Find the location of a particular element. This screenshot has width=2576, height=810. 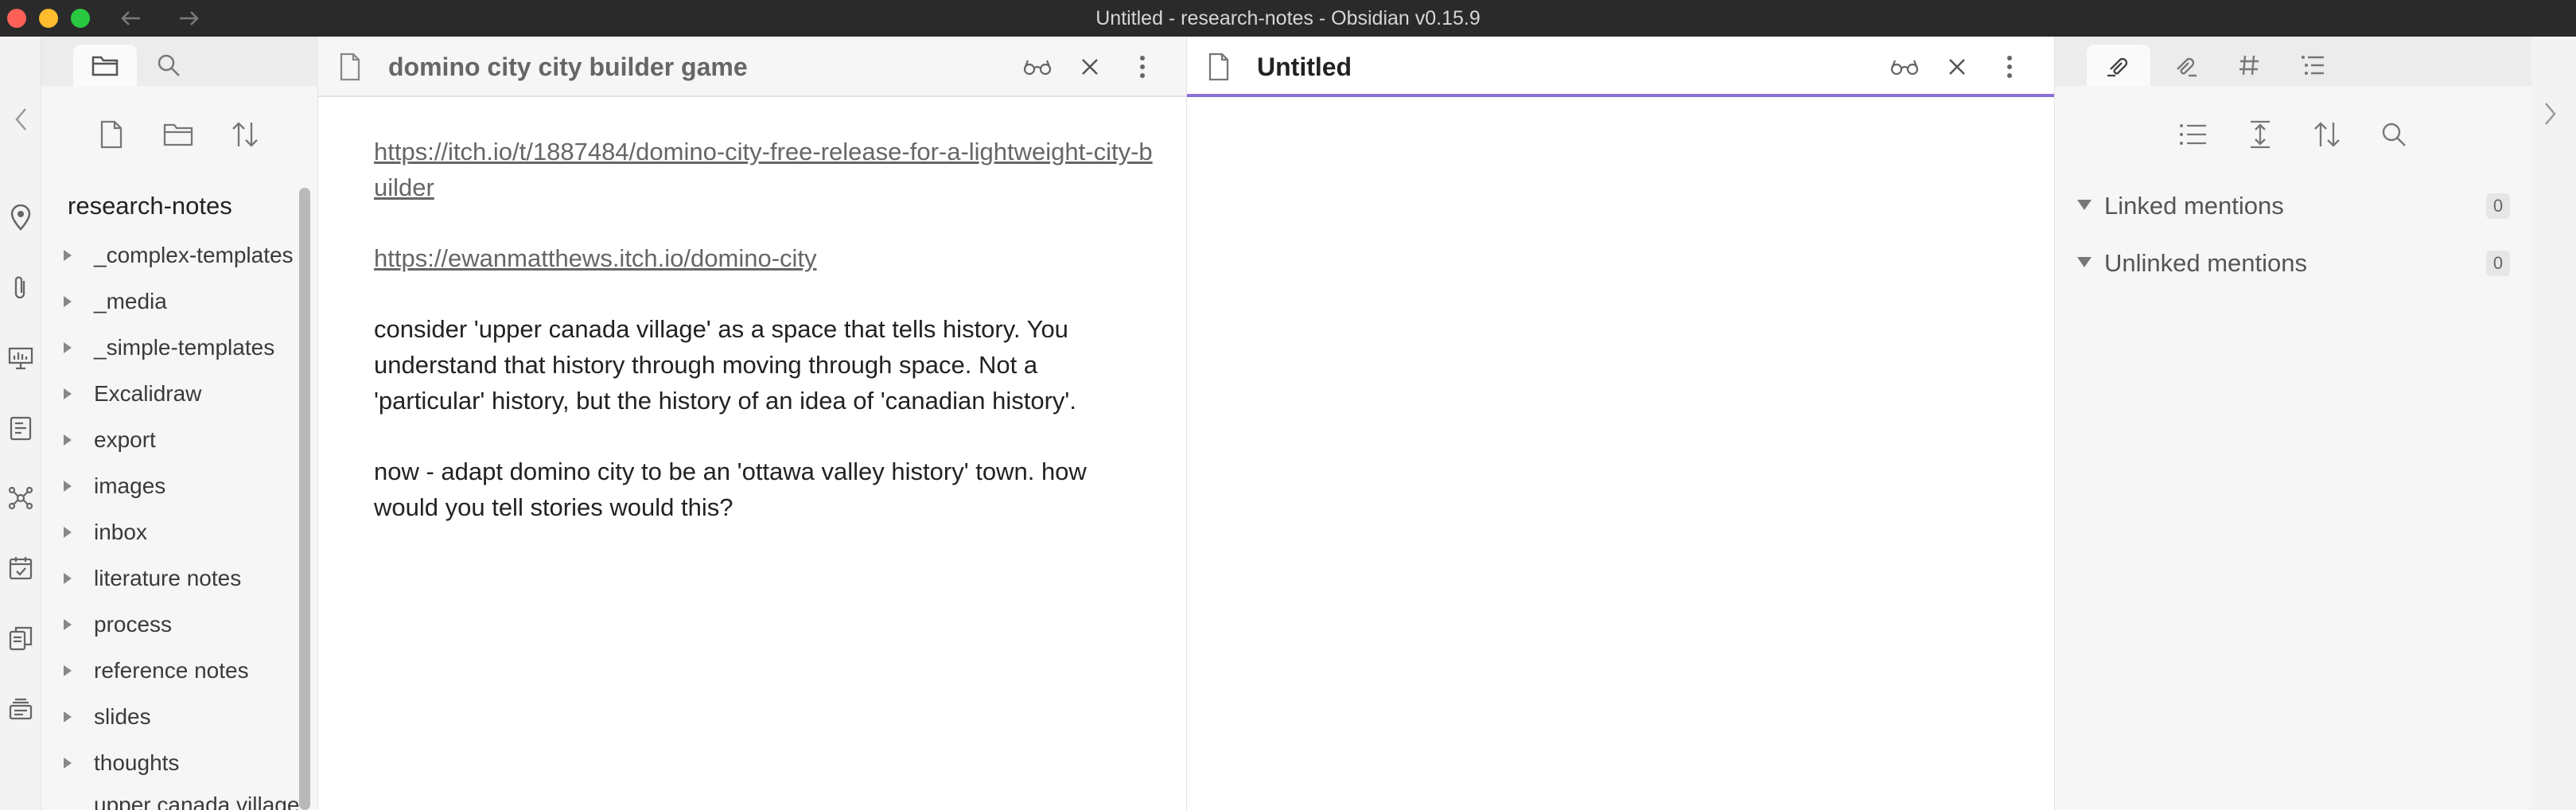

note-title: domino city city builder game is located at coordinates (568, 67).